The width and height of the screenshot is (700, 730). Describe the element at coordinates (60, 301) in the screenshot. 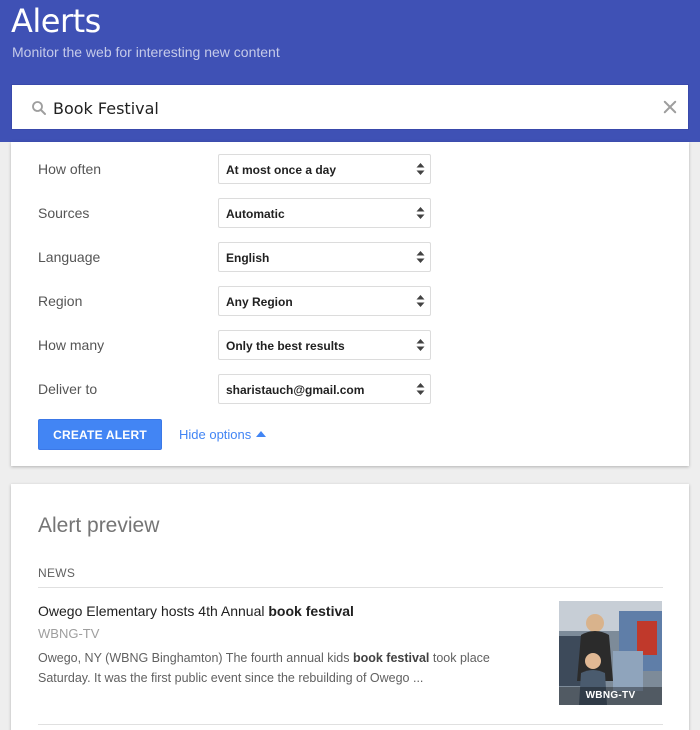

I see `option-label-region: Region` at that location.